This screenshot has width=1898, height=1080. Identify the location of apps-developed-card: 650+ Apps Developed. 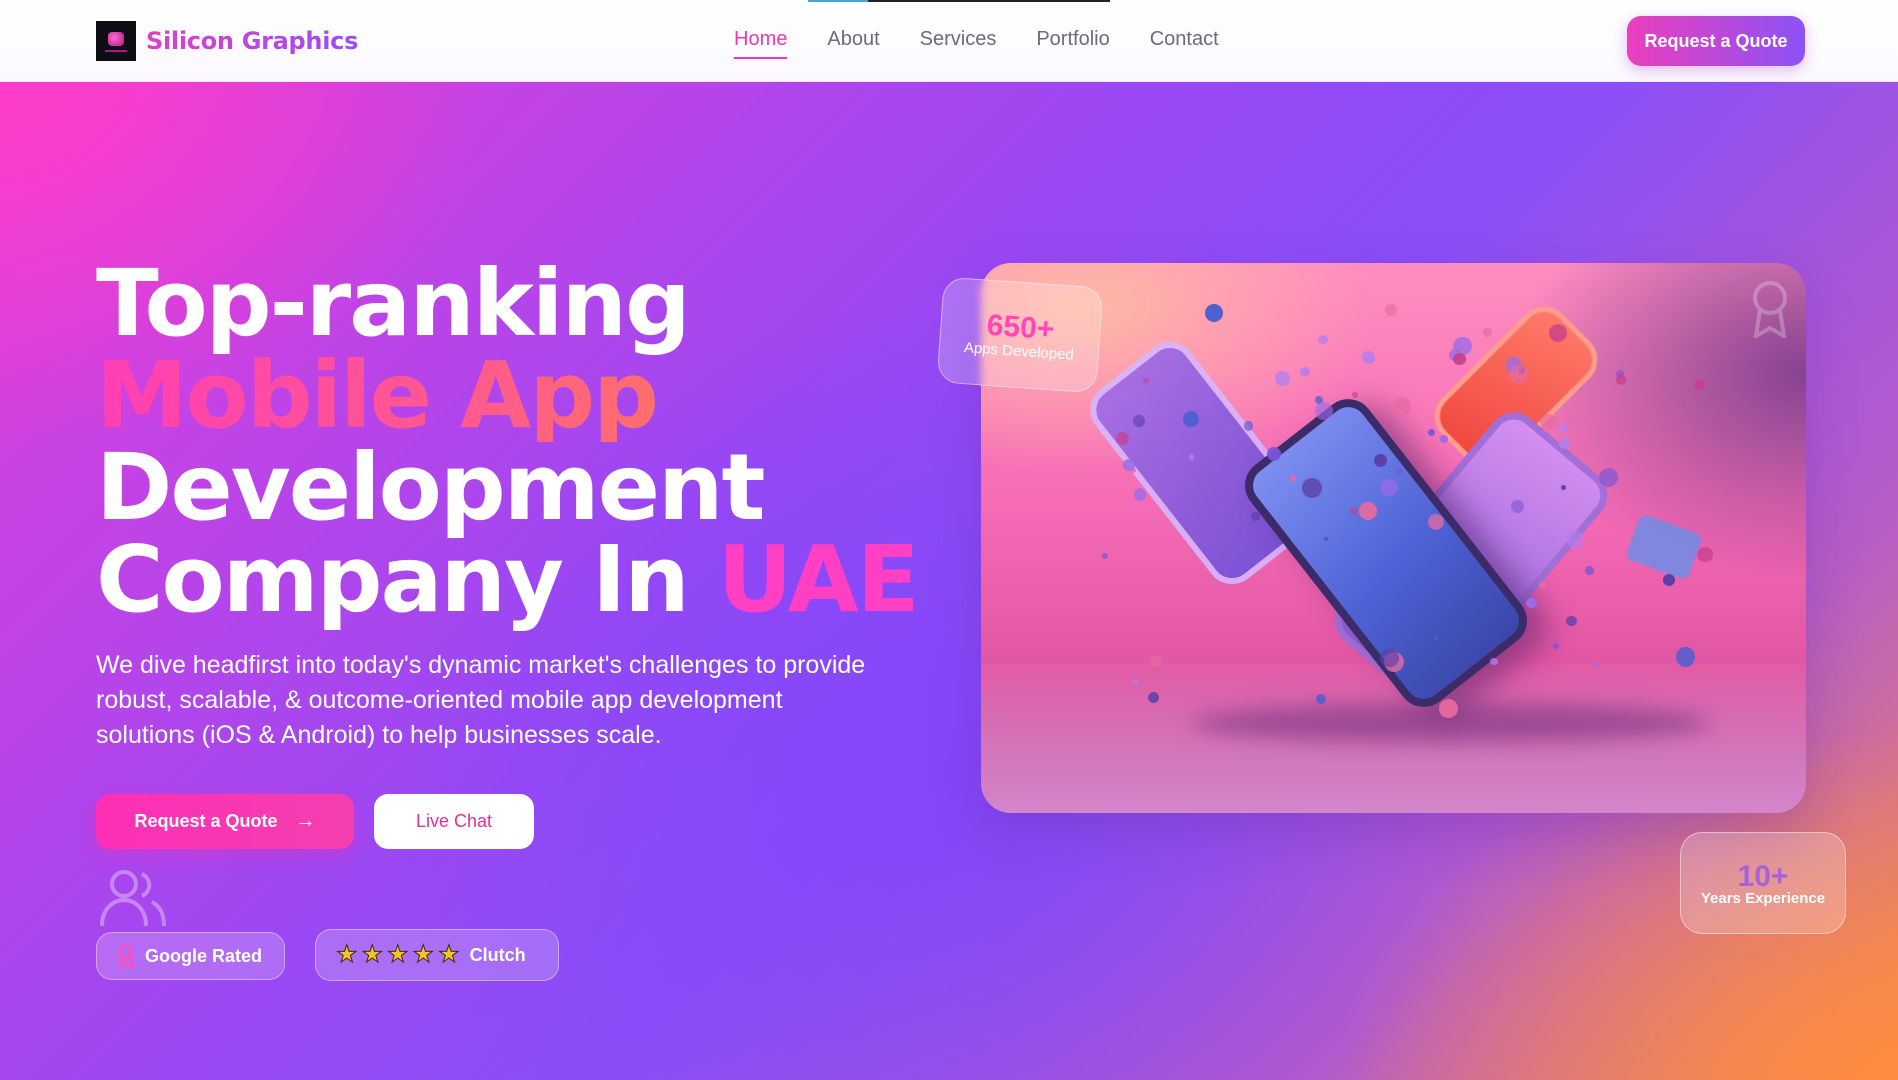
(1020, 335).